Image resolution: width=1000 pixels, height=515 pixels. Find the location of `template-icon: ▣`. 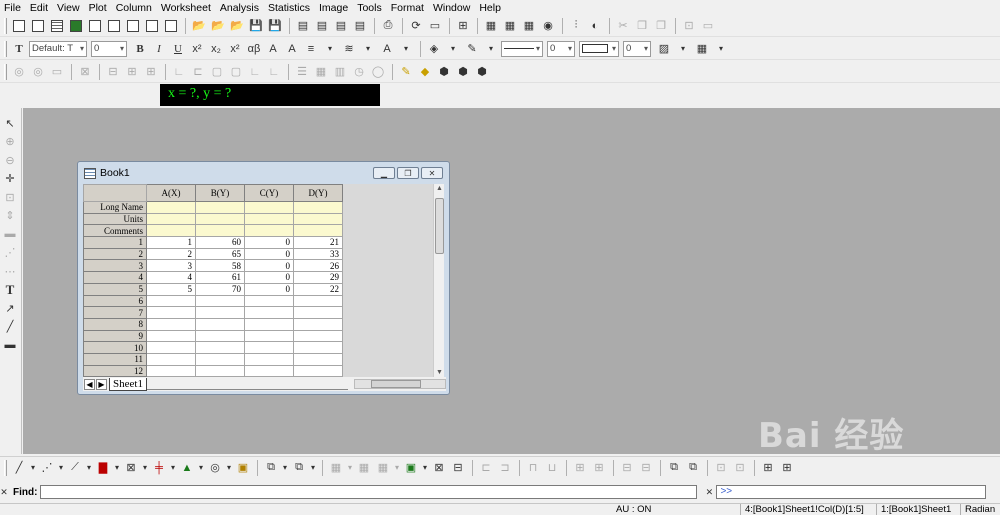

template-icon: ▣ is located at coordinates (243, 468).